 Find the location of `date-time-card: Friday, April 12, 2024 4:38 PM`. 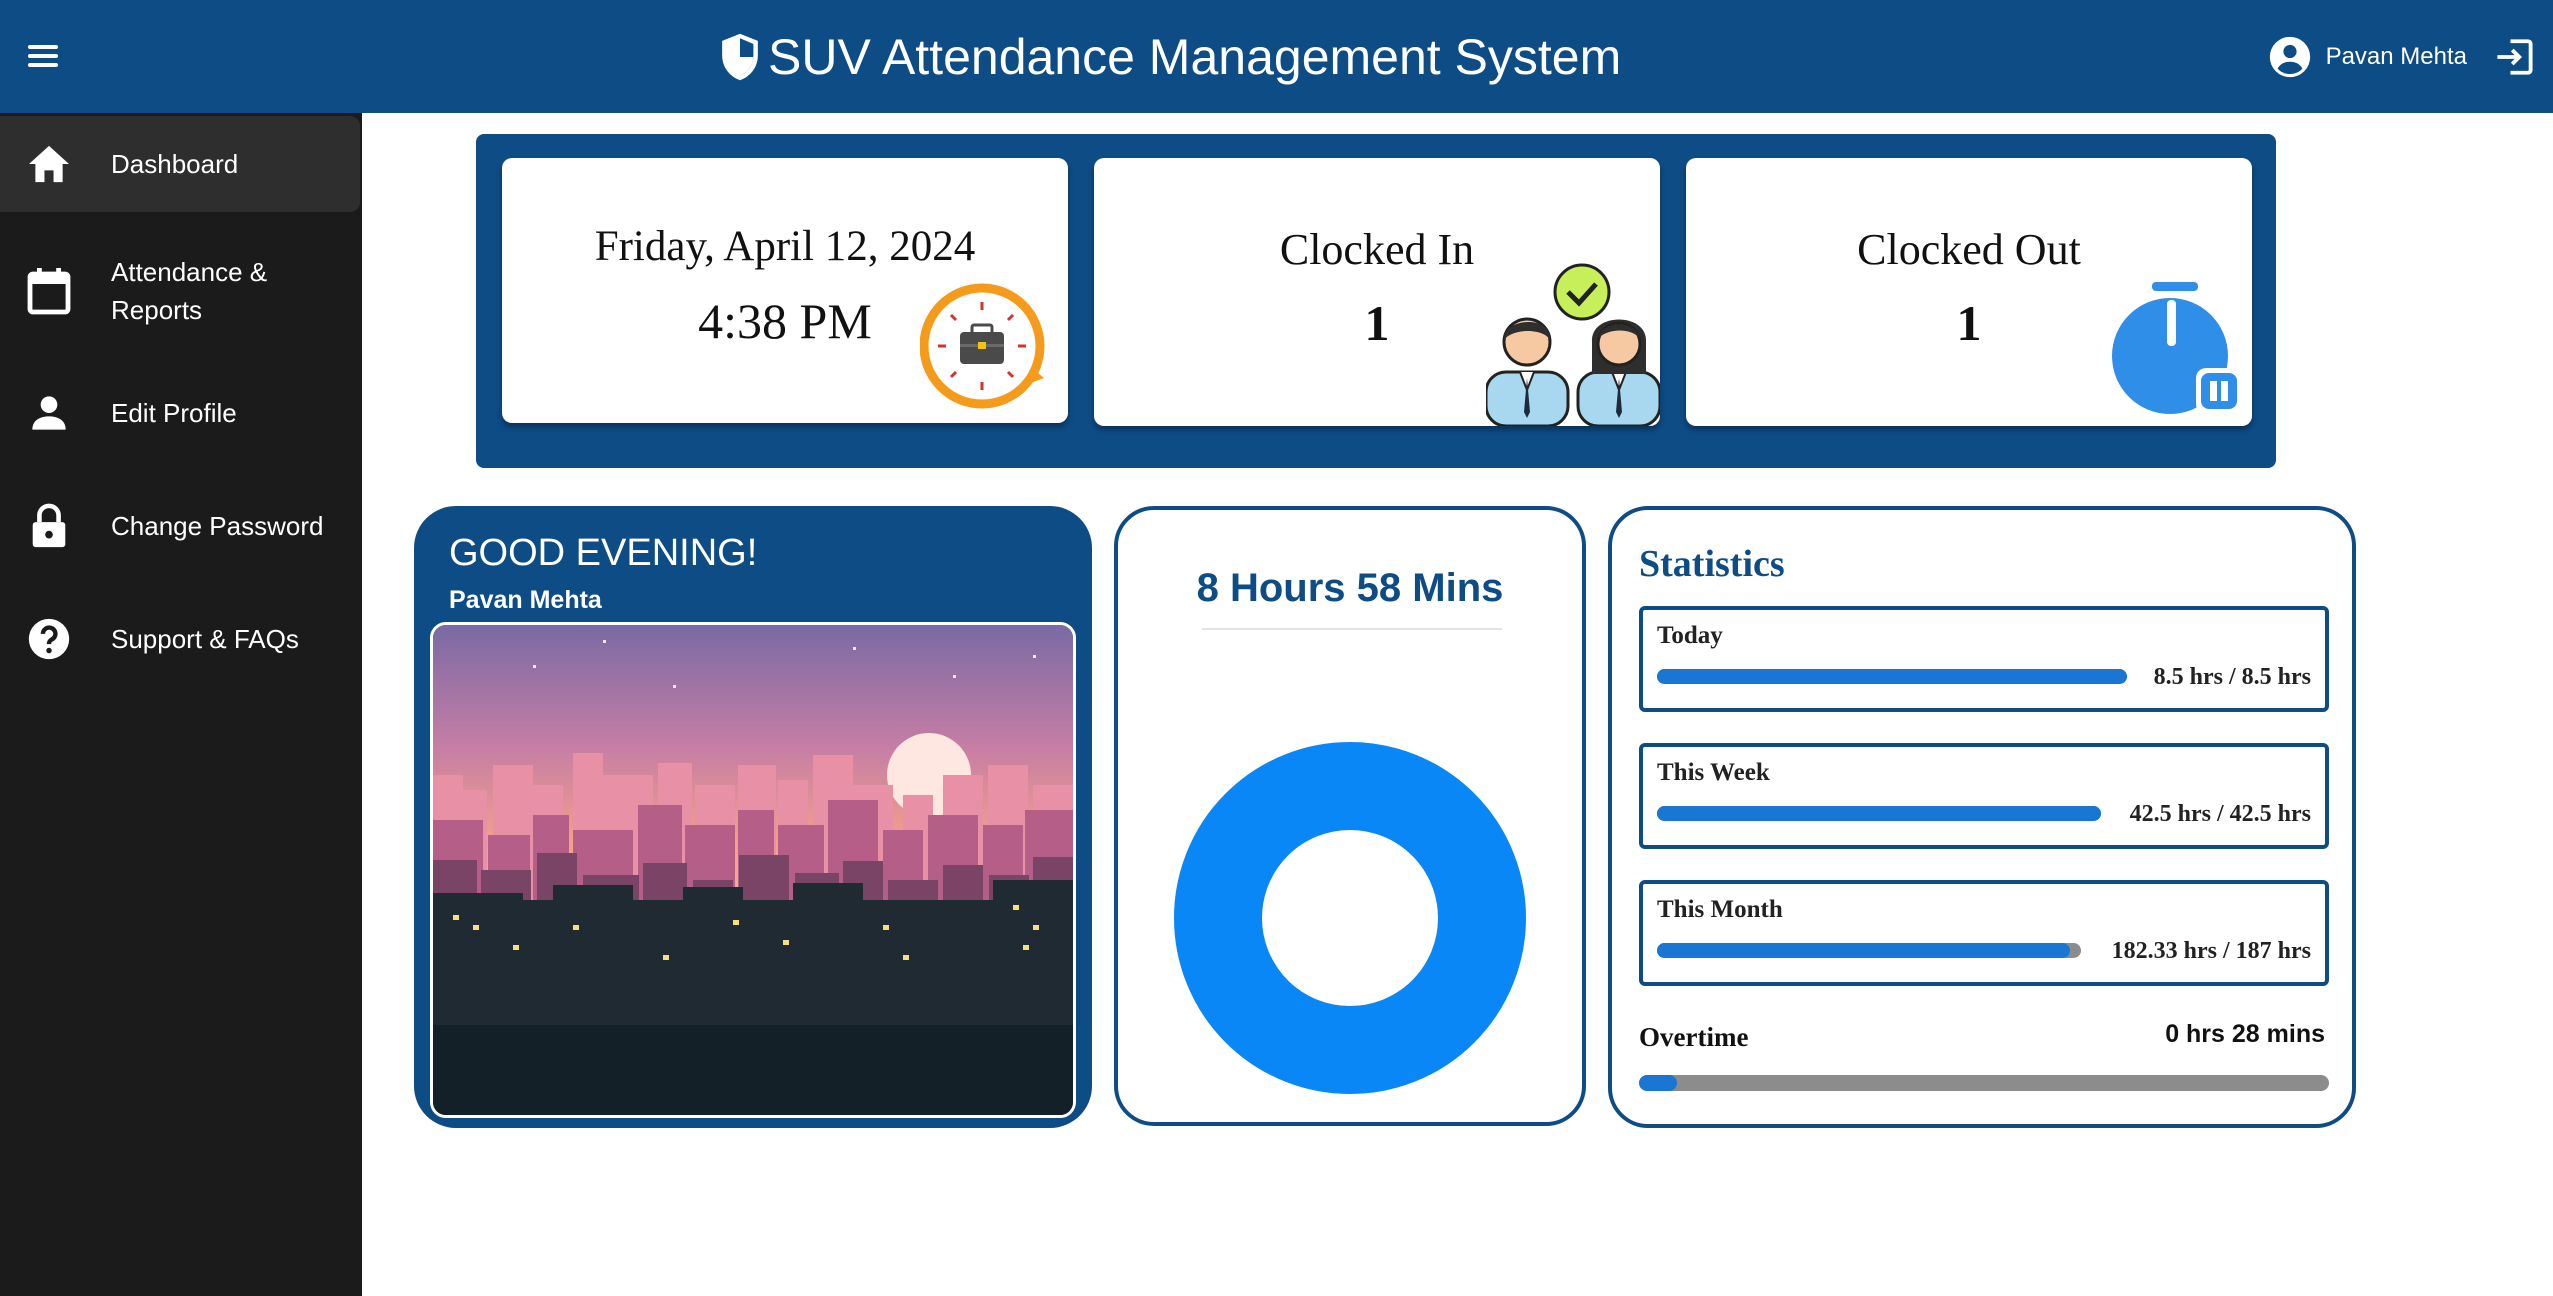

date-time-card: Friday, April 12, 2024 4:38 PM is located at coordinates (785, 290).